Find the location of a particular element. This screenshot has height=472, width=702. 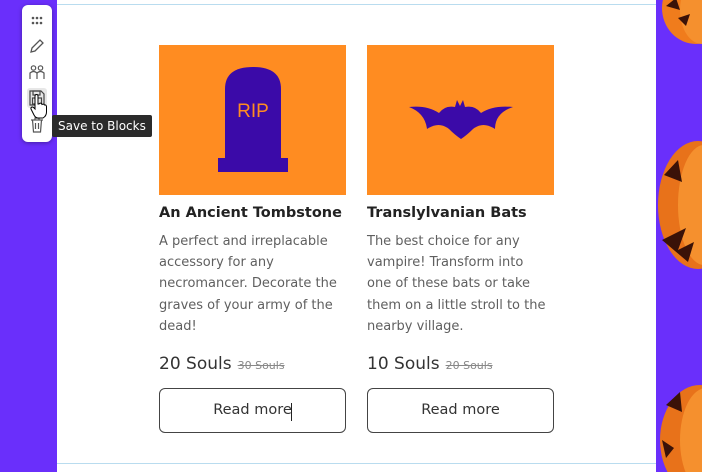

pumpkin-decoration is located at coordinates (679, 236).